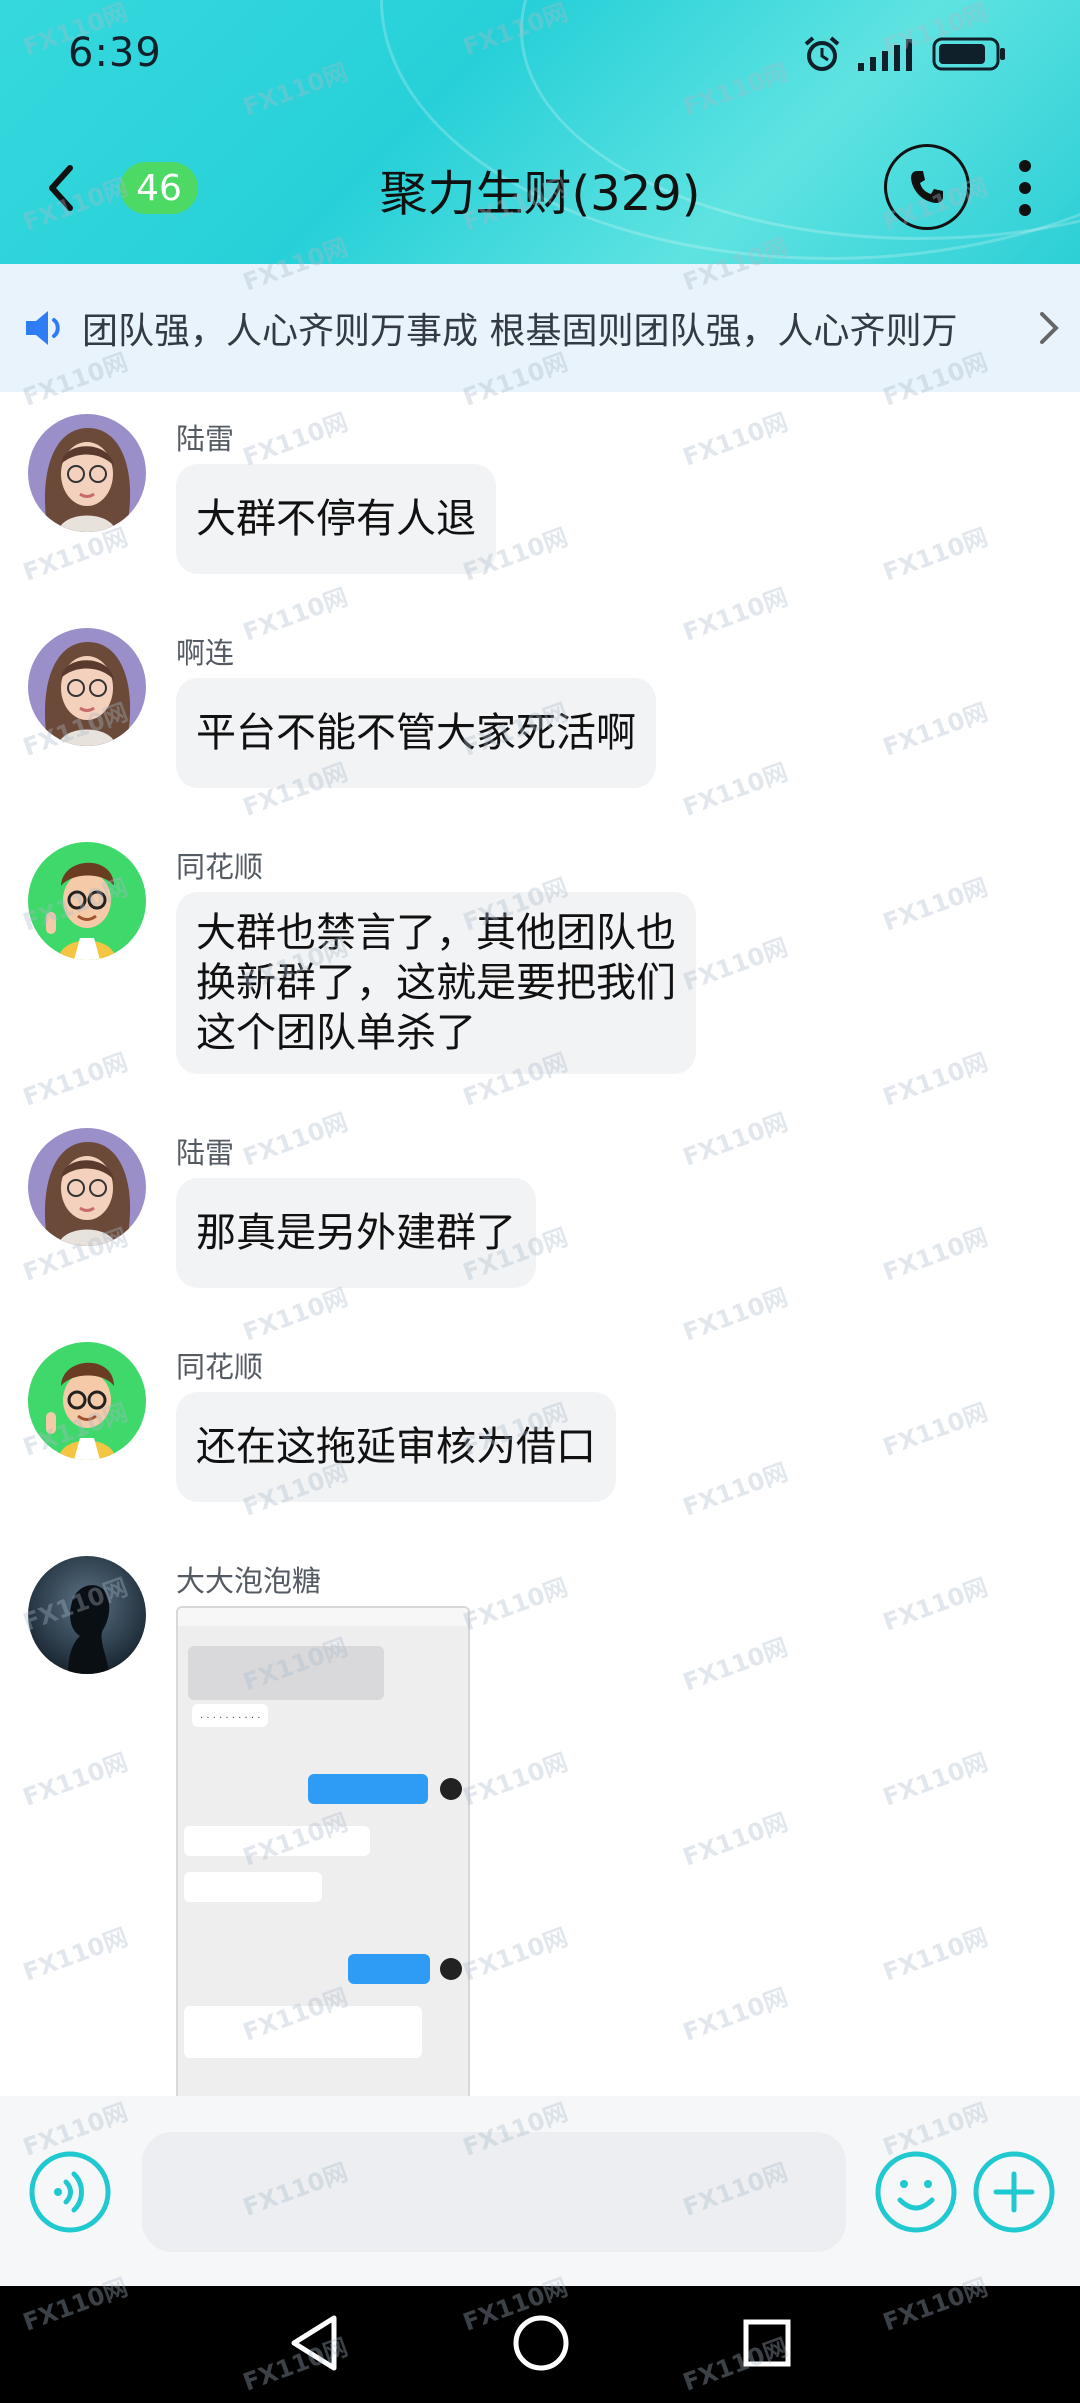 This screenshot has width=1080, height=2403. I want to click on announcement-text: 团队强，人心齐则万事成 根基固则团队强，人心齐则万, so click(520, 331).